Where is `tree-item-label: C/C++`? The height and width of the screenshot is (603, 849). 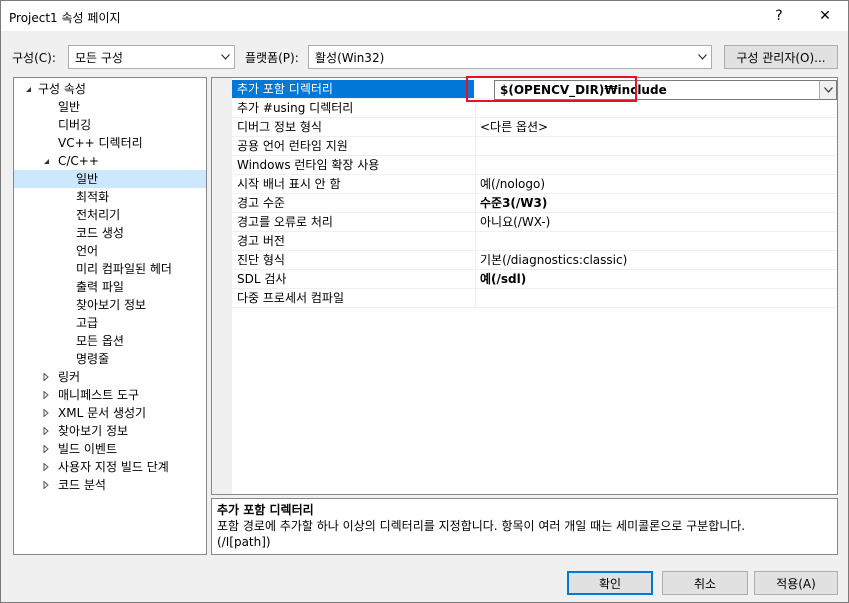
tree-item-label: C/C++ is located at coordinates (78, 161).